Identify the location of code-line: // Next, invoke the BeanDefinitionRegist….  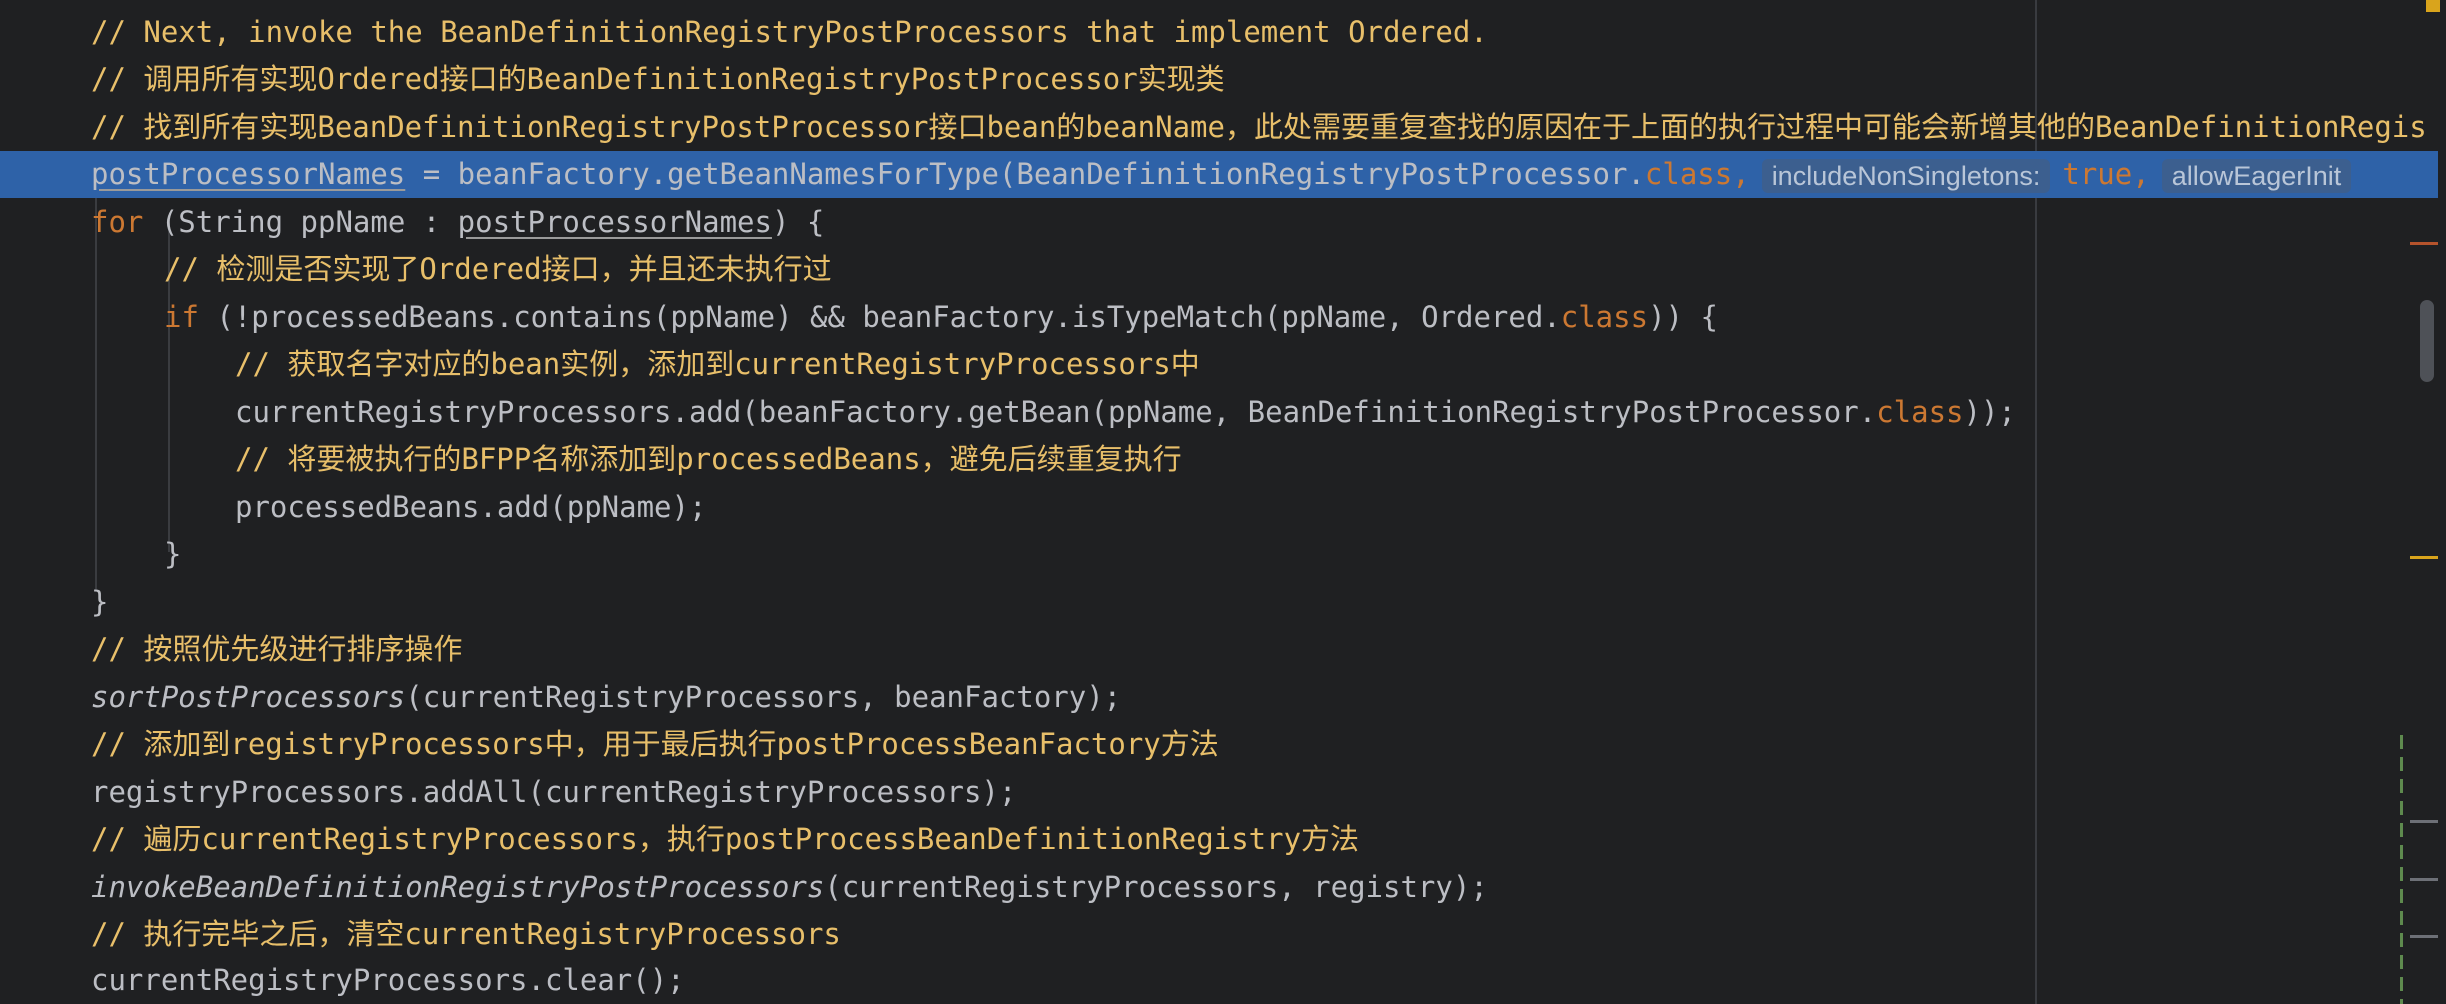
(1219, 32).